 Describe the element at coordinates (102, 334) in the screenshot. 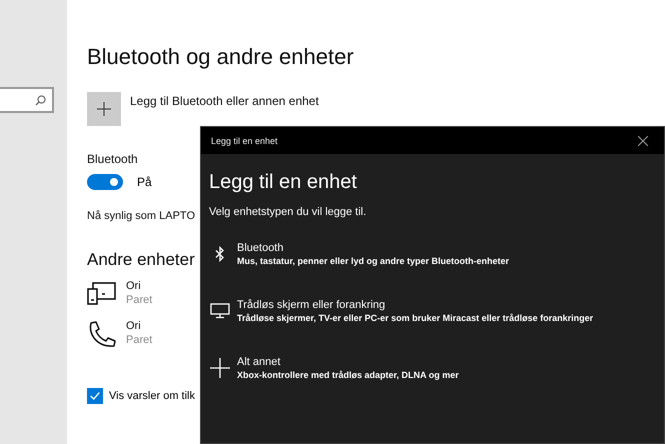

I see `phone-icon` at that location.